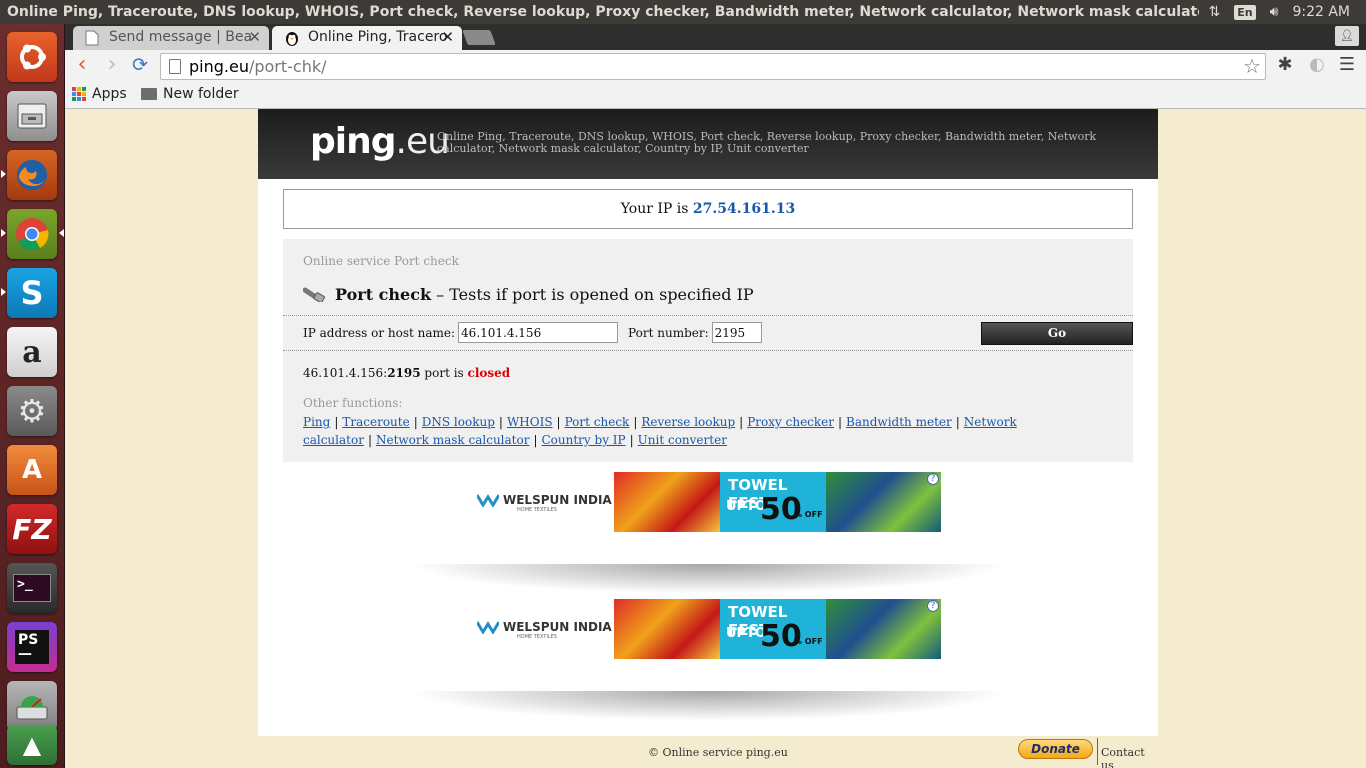 The width and height of the screenshot is (1366, 768). Describe the element at coordinates (682, 440) in the screenshot. I see `function-link: Unit converter` at that location.